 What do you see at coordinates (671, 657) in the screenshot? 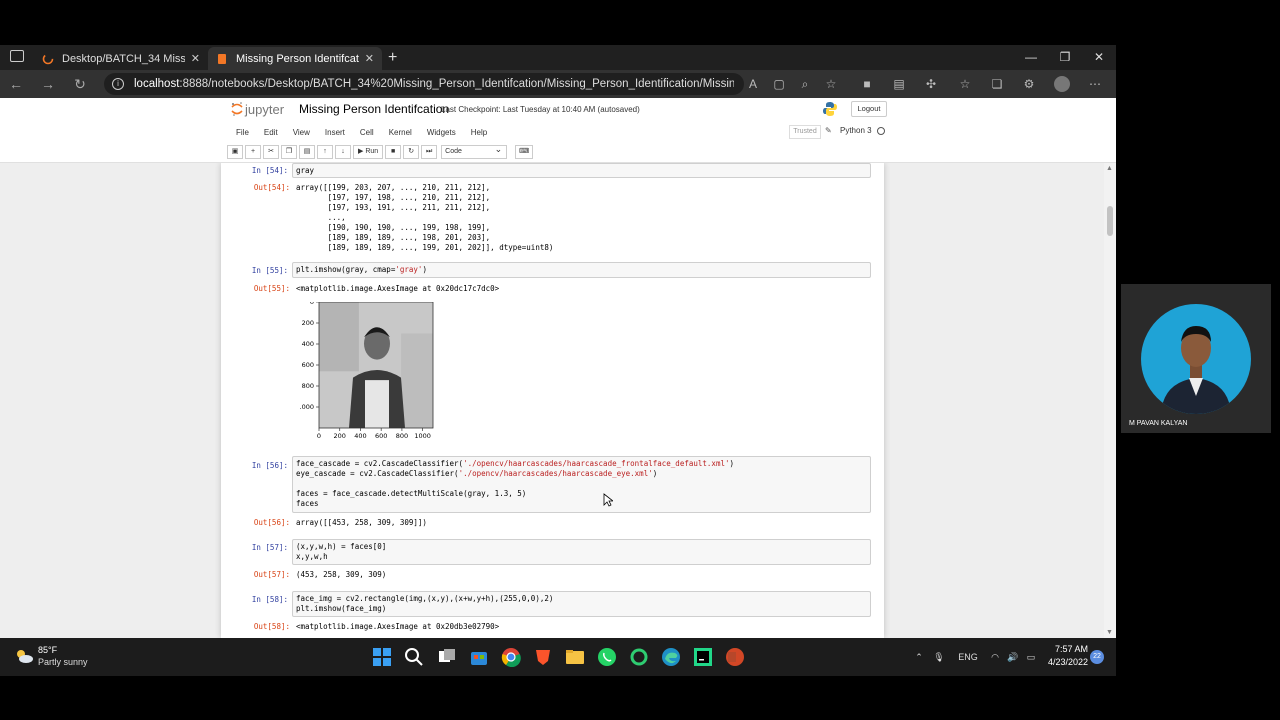
I see `edge-icon` at bounding box center [671, 657].